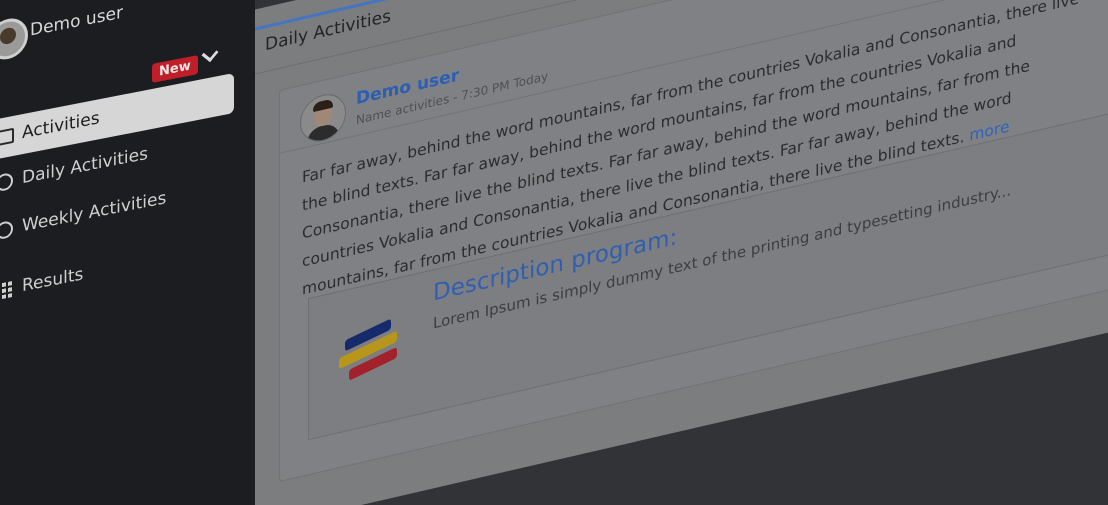 This screenshot has width=1108, height=505. I want to click on monitor-icon, so click(7, 137).